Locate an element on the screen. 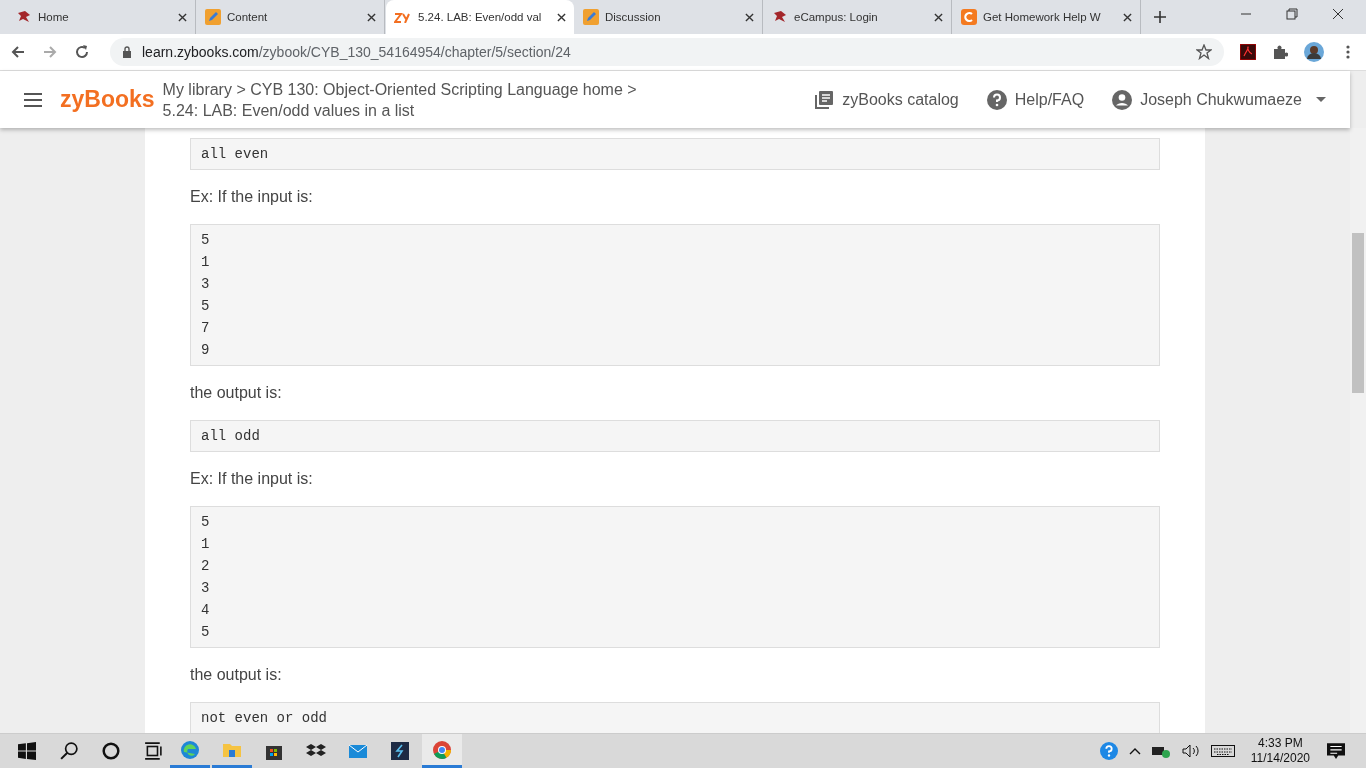 The width and height of the screenshot is (1366, 768). speaker-icon is located at coordinates (1190, 751).